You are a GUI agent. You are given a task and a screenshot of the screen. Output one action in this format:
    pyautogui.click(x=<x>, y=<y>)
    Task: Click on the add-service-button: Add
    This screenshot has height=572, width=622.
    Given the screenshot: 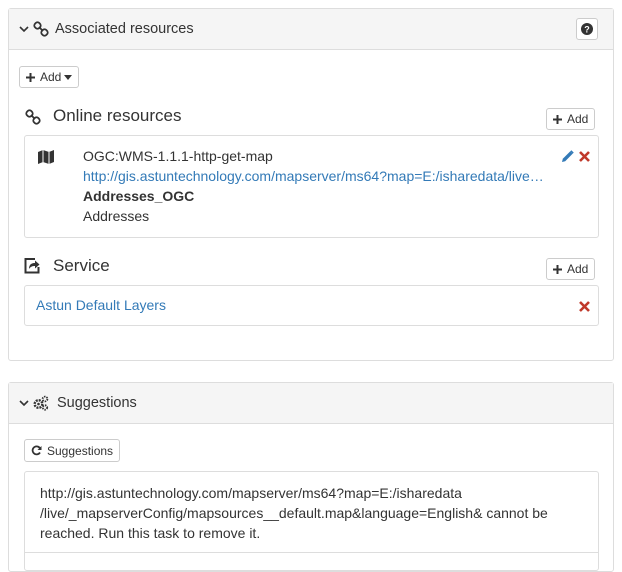 What is the action you would take?
    pyautogui.click(x=571, y=269)
    